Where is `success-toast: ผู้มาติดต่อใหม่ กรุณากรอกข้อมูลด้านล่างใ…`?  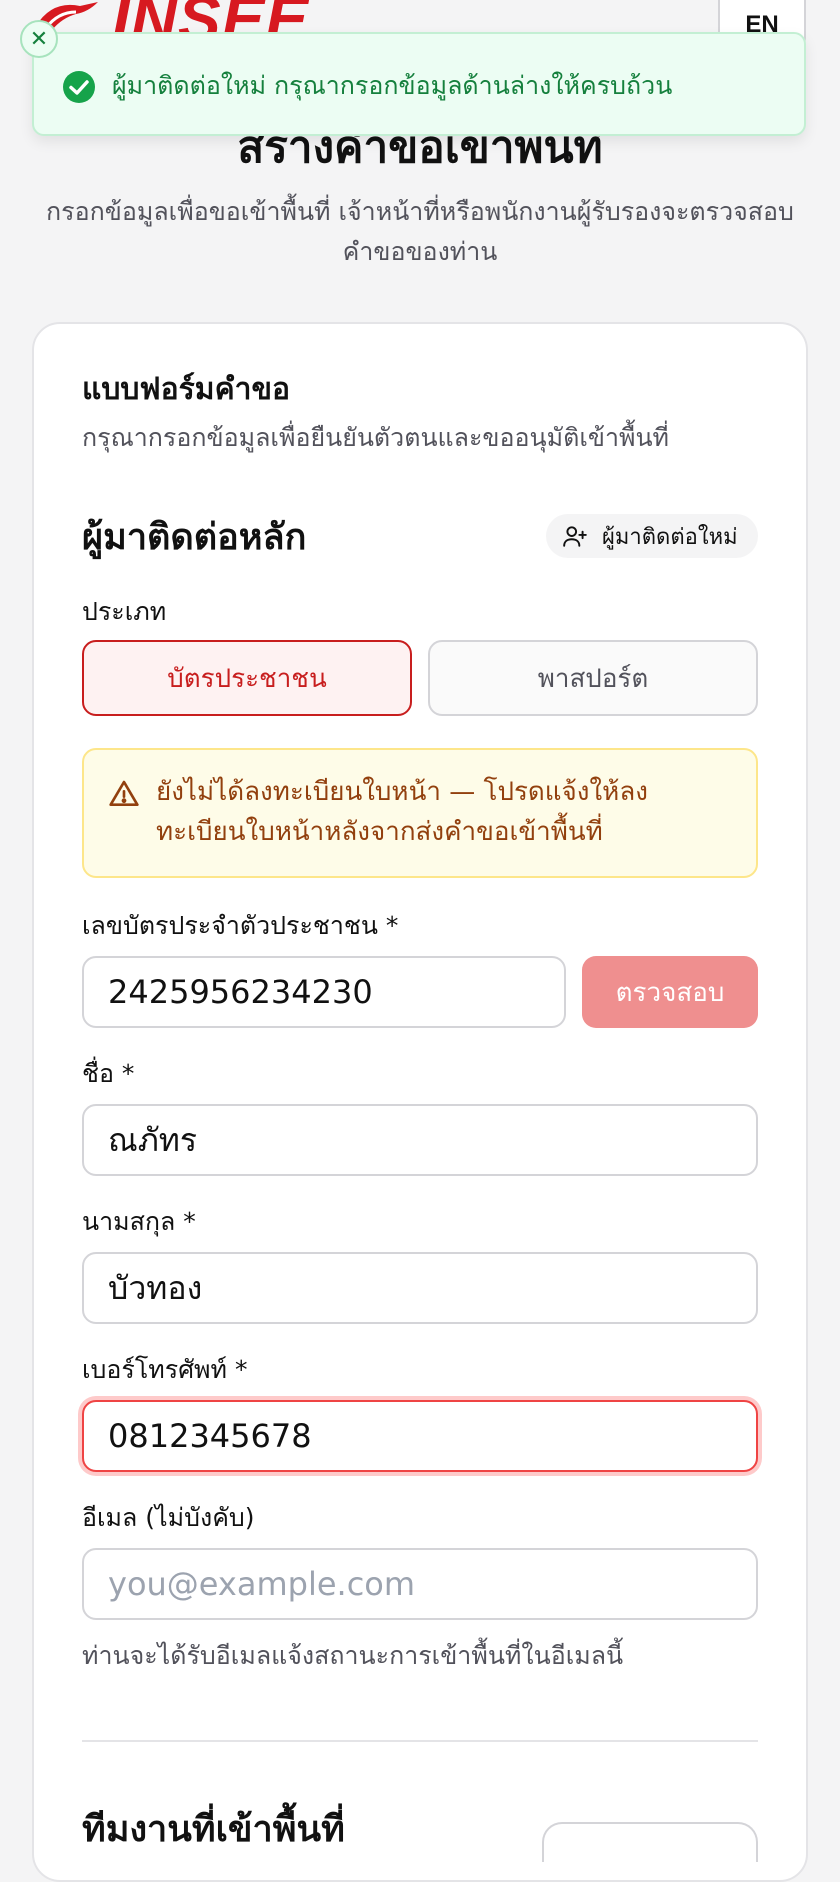
success-toast: ผู้มาติดต่อใหม่ กรุณากรอกข้อมูลด้านล่างใ… is located at coordinates (419, 84).